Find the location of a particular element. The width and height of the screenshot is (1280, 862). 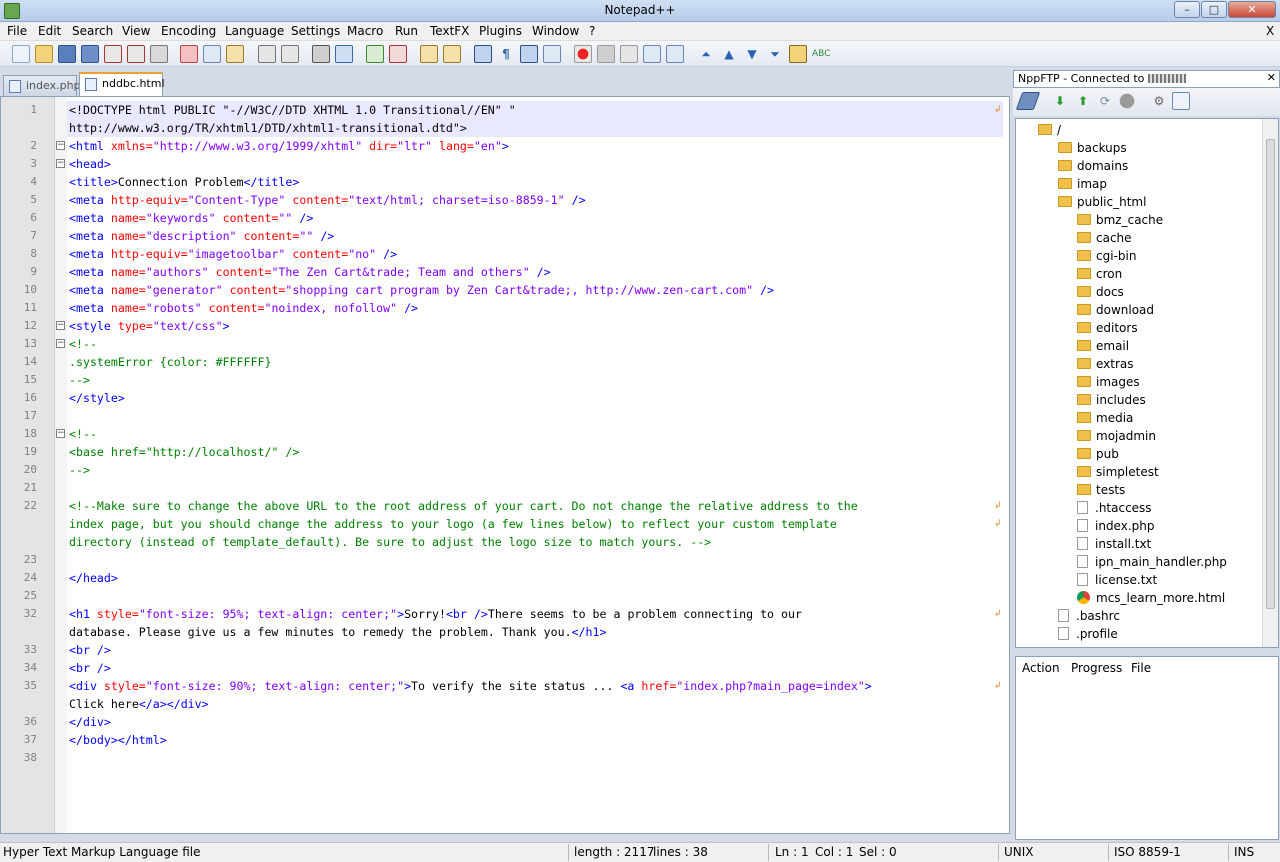

tree-folder-item: imap is located at coordinates (1082, 184).